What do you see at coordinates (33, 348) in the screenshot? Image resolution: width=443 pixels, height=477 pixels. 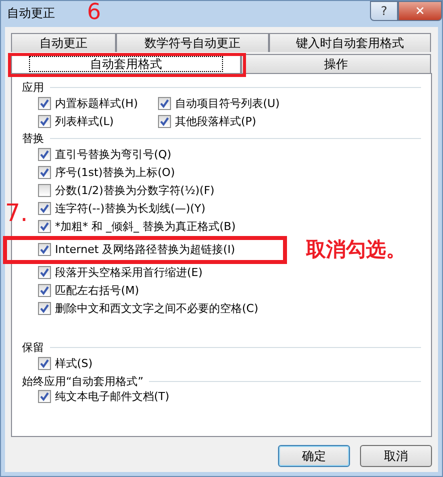 I see `group-label: 保留` at bounding box center [33, 348].